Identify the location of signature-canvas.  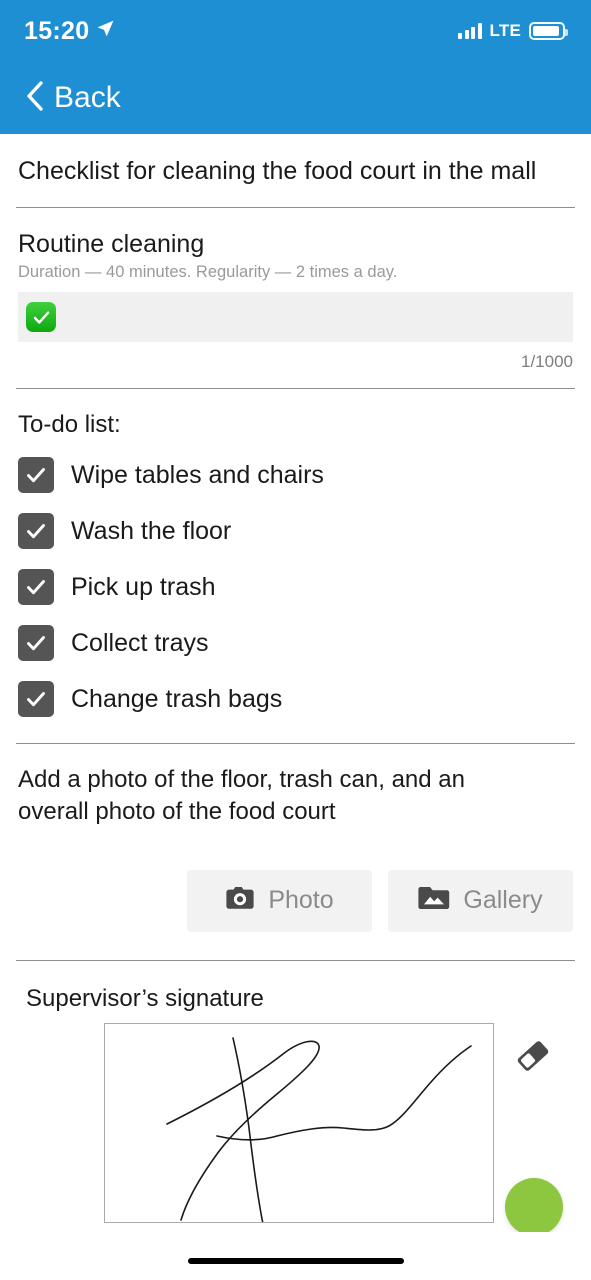
(299, 1122).